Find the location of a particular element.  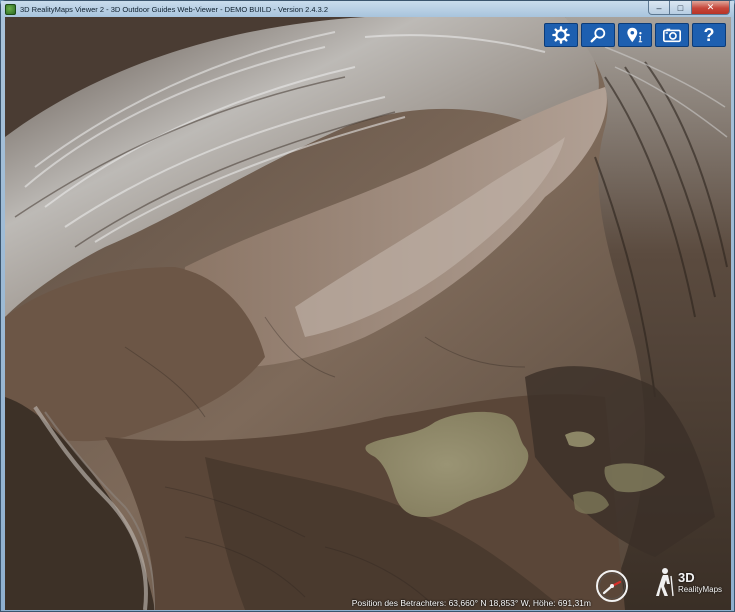

minimize-button: – is located at coordinates (659, 8).